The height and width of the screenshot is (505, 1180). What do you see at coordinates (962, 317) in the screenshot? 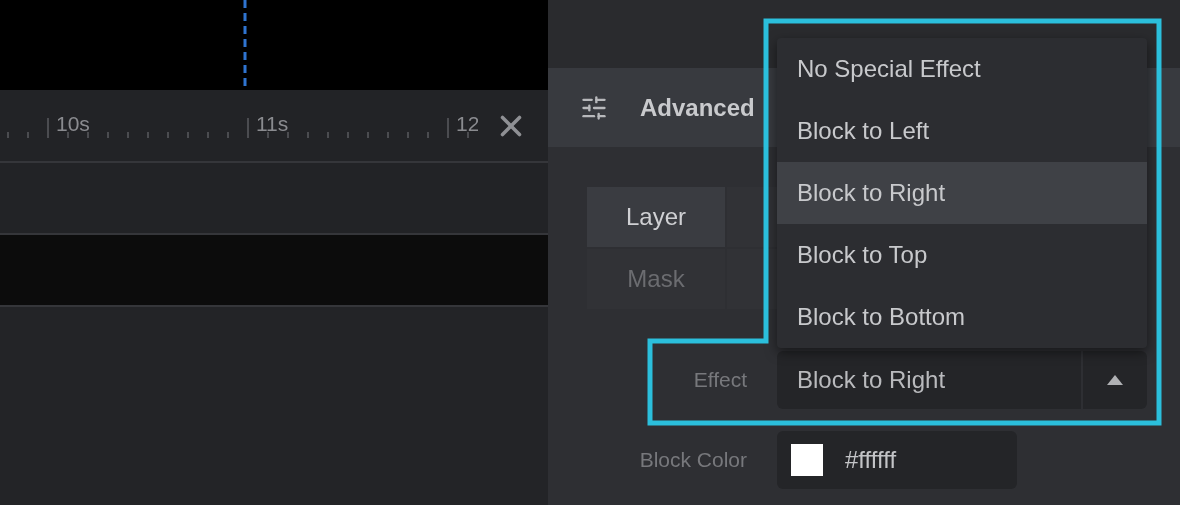
I see `dropdown-option: Block to Bottom` at bounding box center [962, 317].